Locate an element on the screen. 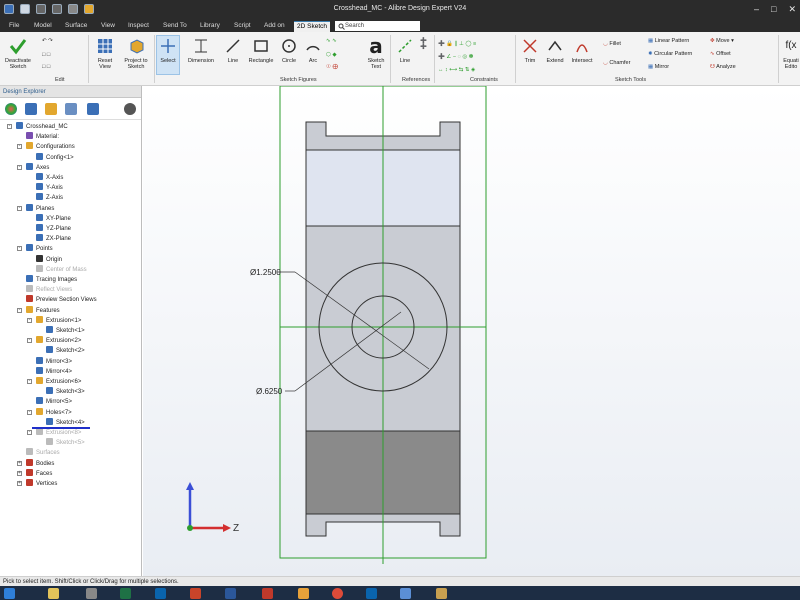 The height and width of the screenshot is (600, 800). tree-item: Mirror<3> is located at coordinates (54, 361).